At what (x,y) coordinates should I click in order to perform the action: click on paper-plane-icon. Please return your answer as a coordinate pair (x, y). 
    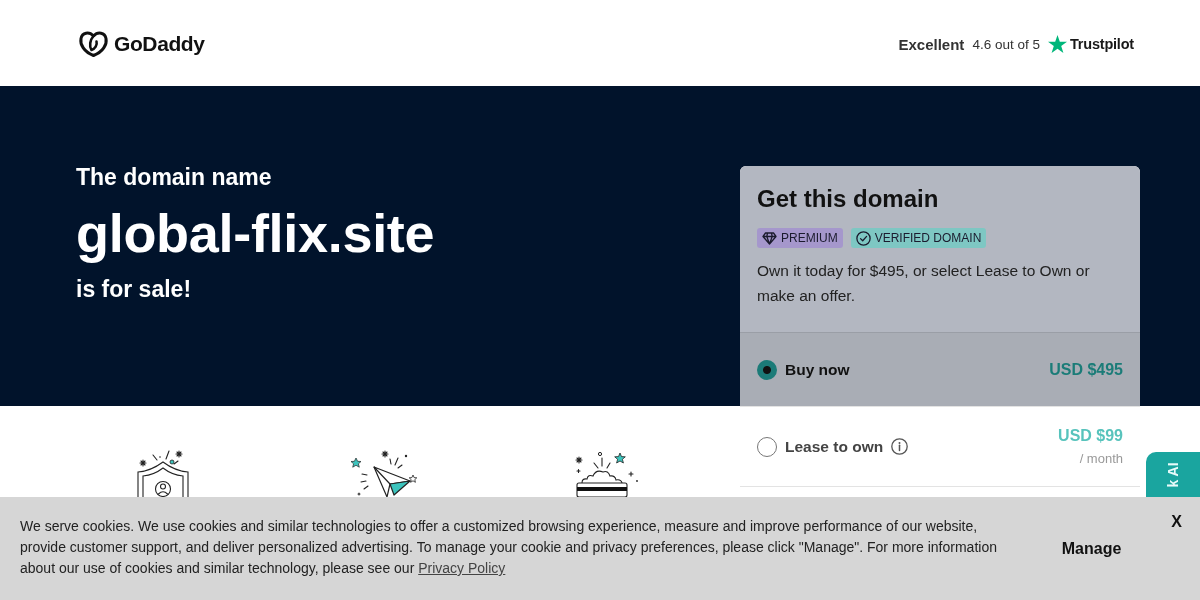
    Looking at the image, I should click on (385, 473).